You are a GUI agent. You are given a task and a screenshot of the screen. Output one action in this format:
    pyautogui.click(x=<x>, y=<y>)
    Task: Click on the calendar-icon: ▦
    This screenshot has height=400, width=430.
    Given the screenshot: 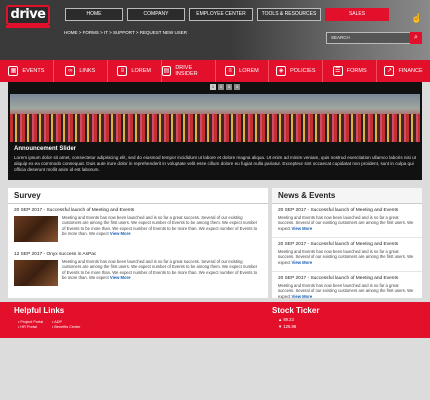 What is the action you would take?
    pyautogui.click(x=13, y=71)
    